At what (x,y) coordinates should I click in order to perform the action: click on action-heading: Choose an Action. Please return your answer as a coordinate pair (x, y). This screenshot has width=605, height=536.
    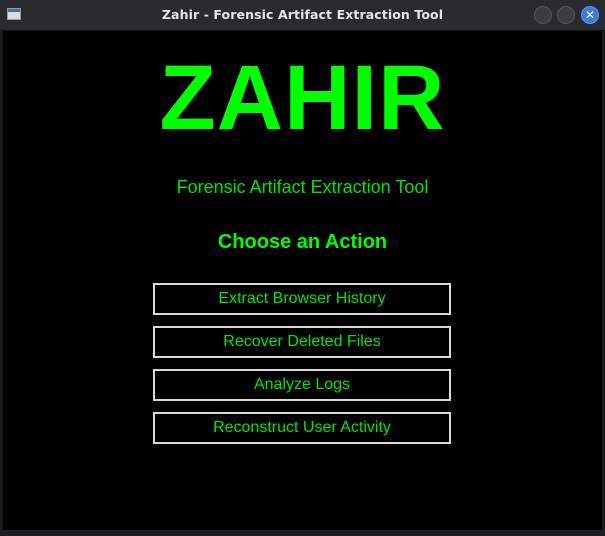
    Looking at the image, I should click on (302, 242).